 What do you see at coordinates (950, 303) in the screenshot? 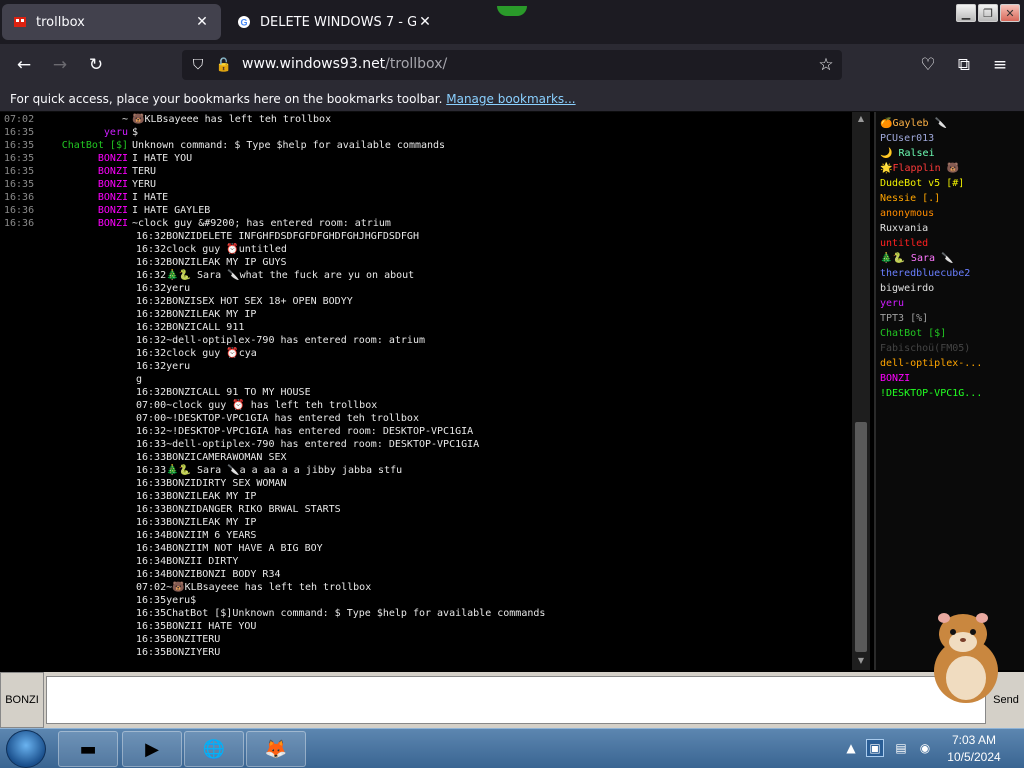
I see `user-list-item: yeru` at bounding box center [950, 303].